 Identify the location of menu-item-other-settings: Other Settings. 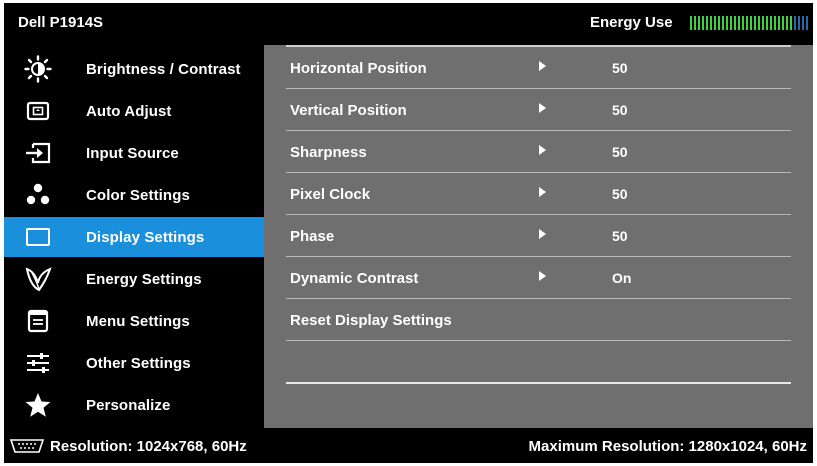
(134, 363).